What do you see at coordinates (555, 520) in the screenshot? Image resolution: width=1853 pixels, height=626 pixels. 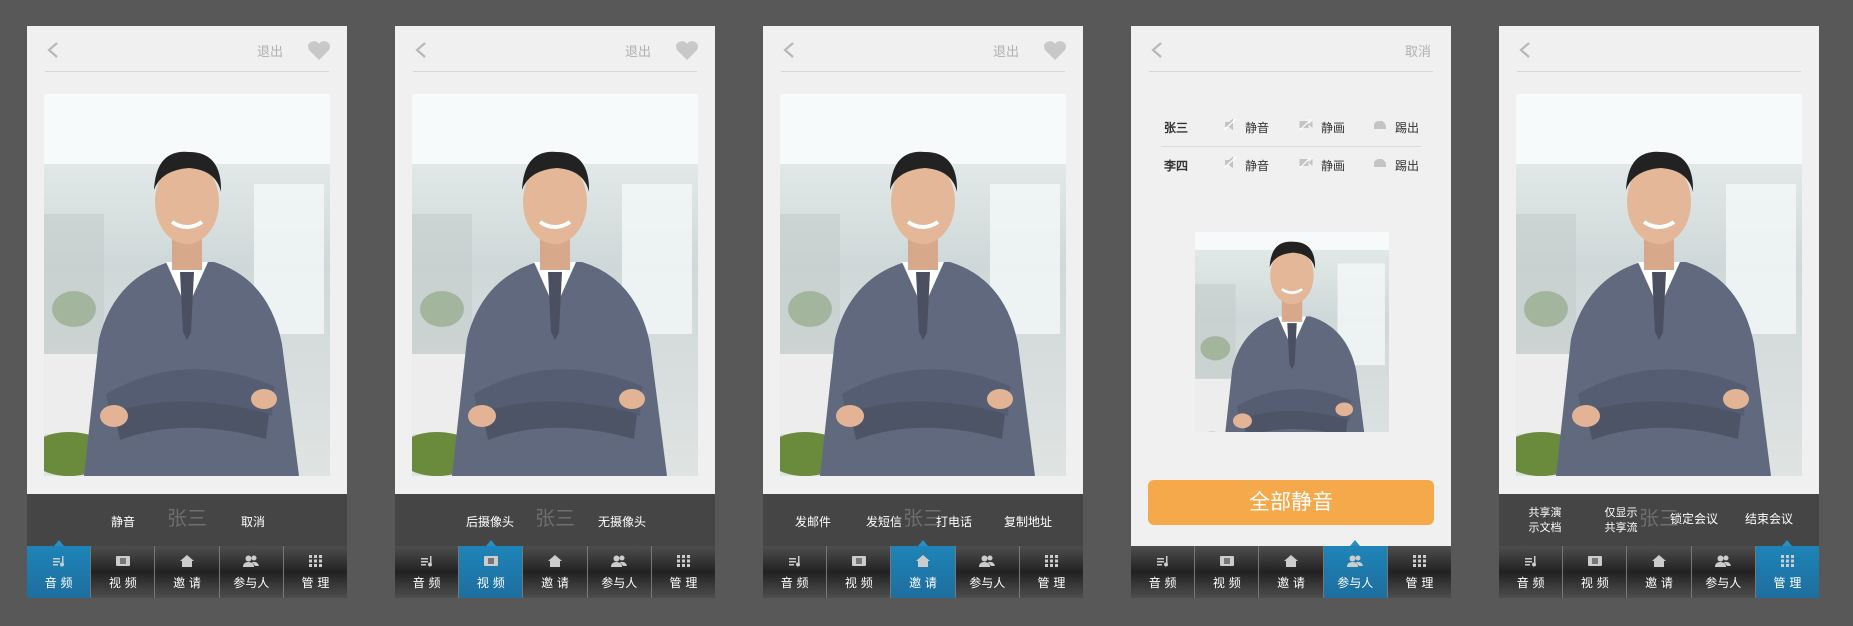 I see `action-bar: 张三 后摄像头 无摄像头` at bounding box center [555, 520].